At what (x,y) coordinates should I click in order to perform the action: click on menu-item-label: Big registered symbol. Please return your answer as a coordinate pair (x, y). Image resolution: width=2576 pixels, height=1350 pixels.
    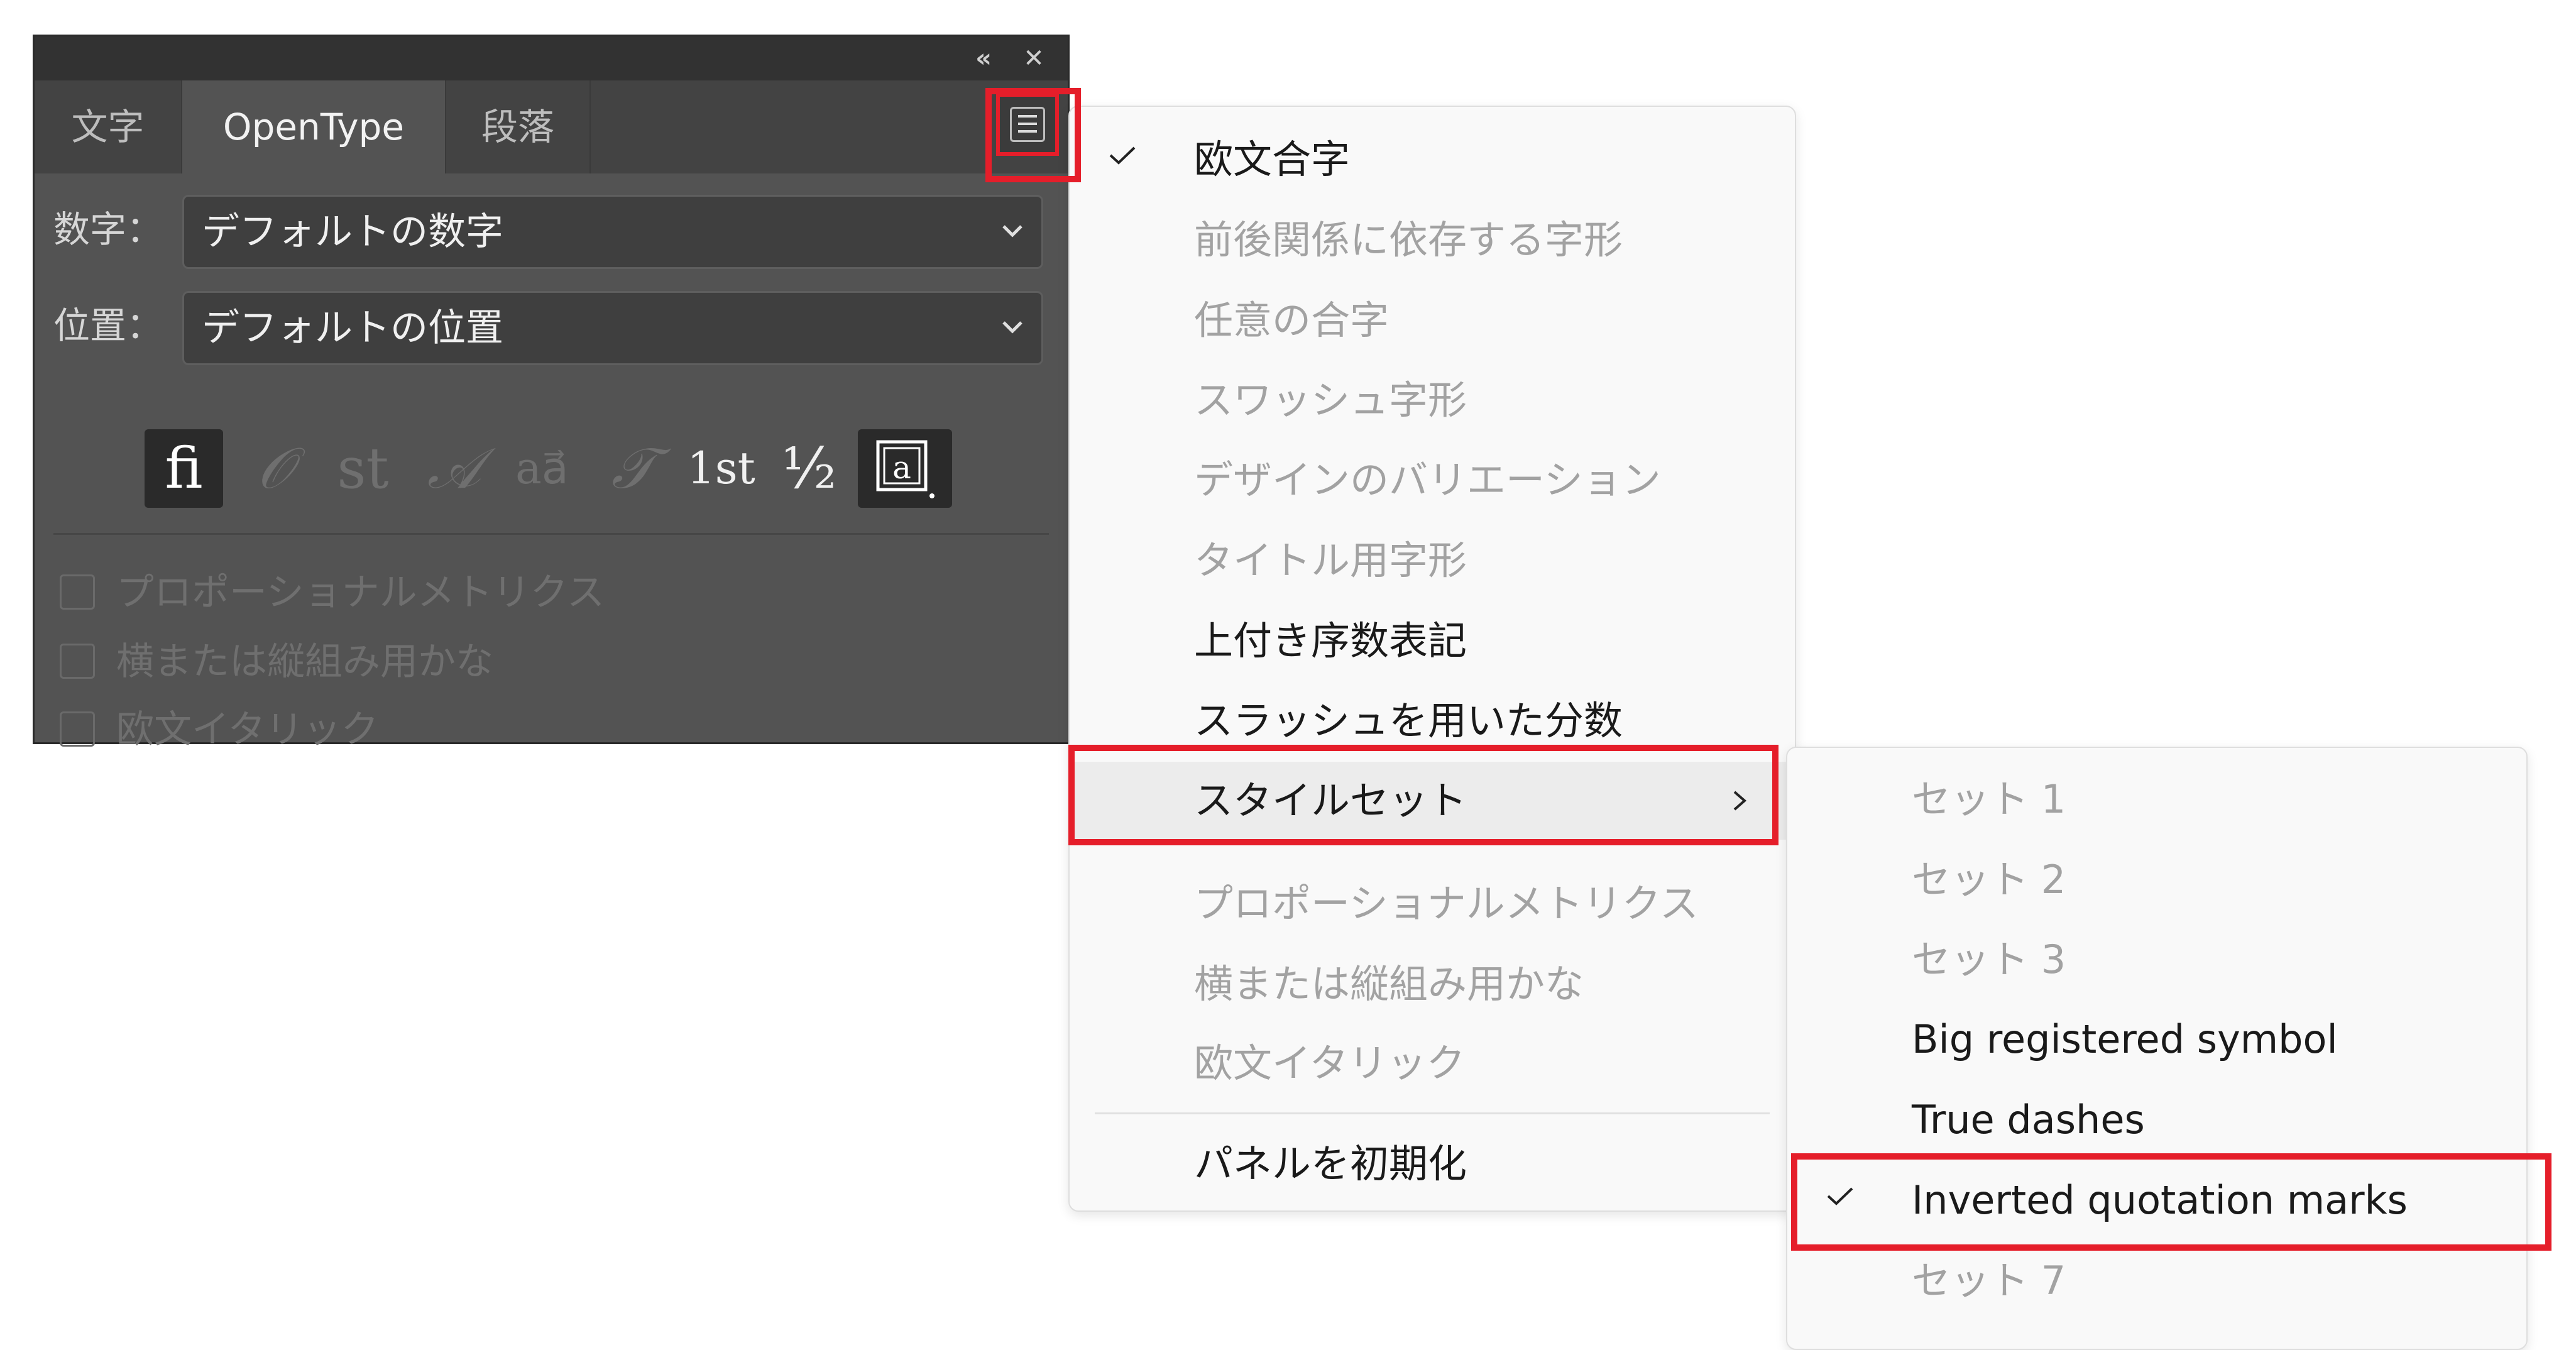
    Looking at the image, I should click on (2125, 1039).